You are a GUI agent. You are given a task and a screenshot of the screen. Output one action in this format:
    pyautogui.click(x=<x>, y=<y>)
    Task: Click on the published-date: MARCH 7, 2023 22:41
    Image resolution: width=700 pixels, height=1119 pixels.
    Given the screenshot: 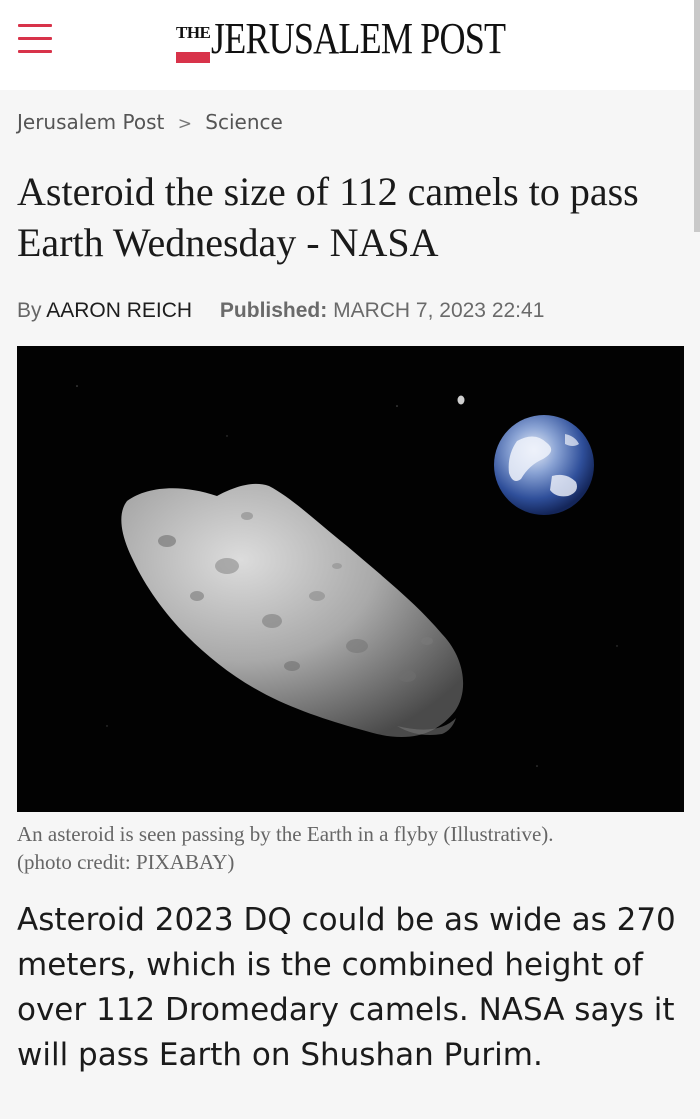 What is the action you would take?
    pyautogui.click(x=439, y=310)
    